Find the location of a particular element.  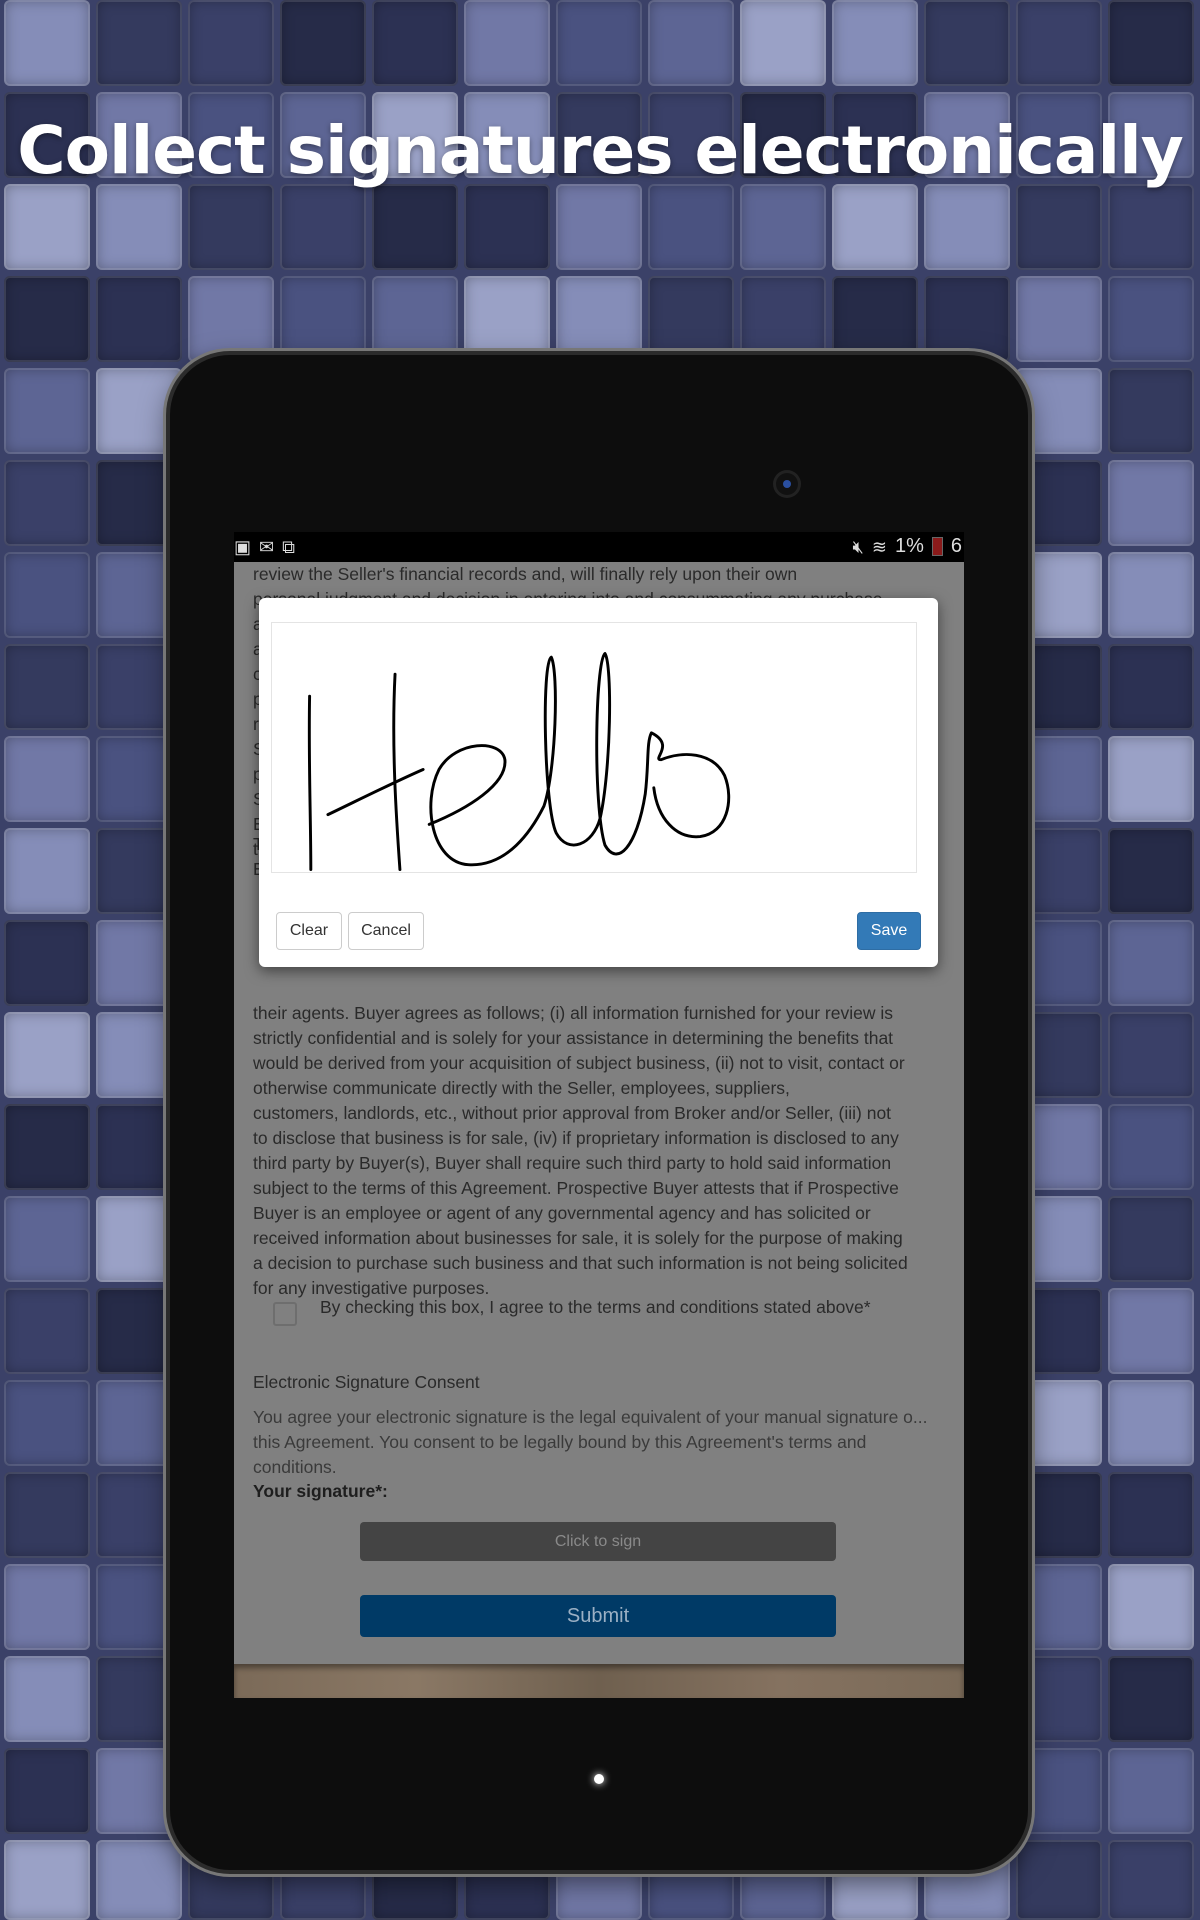

signature-label: Your signature*: is located at coordinates (320, 1491).